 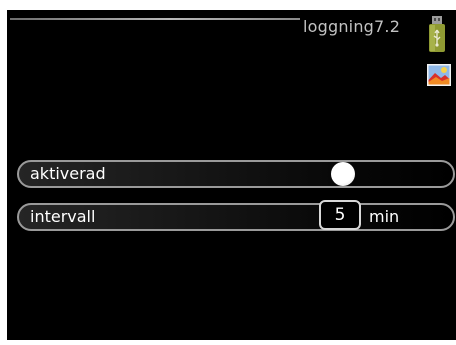 I want to click on setting-row-aktiverad: aktiverad, so click(x=236, y=174).